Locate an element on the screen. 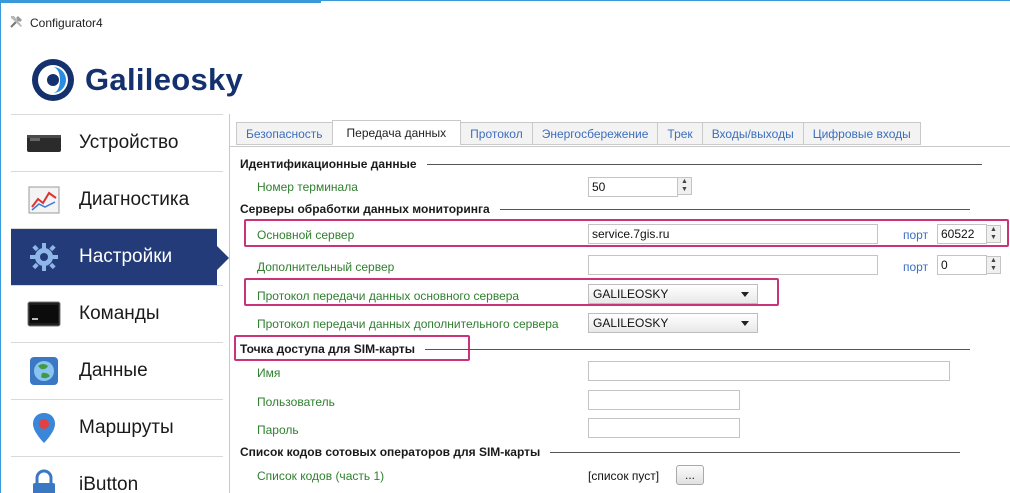 The width and height of the screenshot is (1010, 493). galileosky-logo-icon is located at coordinates (53, 80).